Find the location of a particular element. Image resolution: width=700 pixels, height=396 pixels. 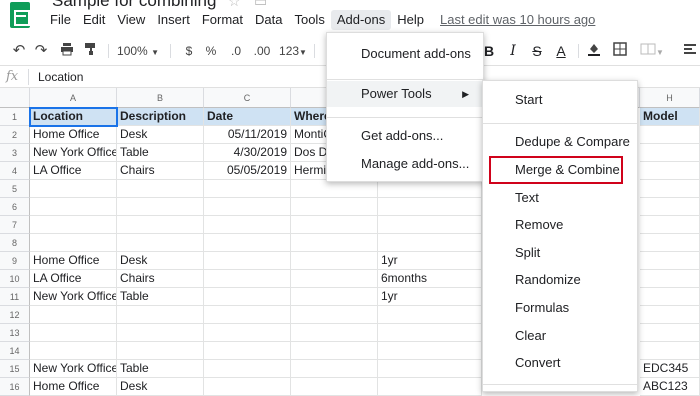

paint-format-icon is located at coordinates (91, 51).